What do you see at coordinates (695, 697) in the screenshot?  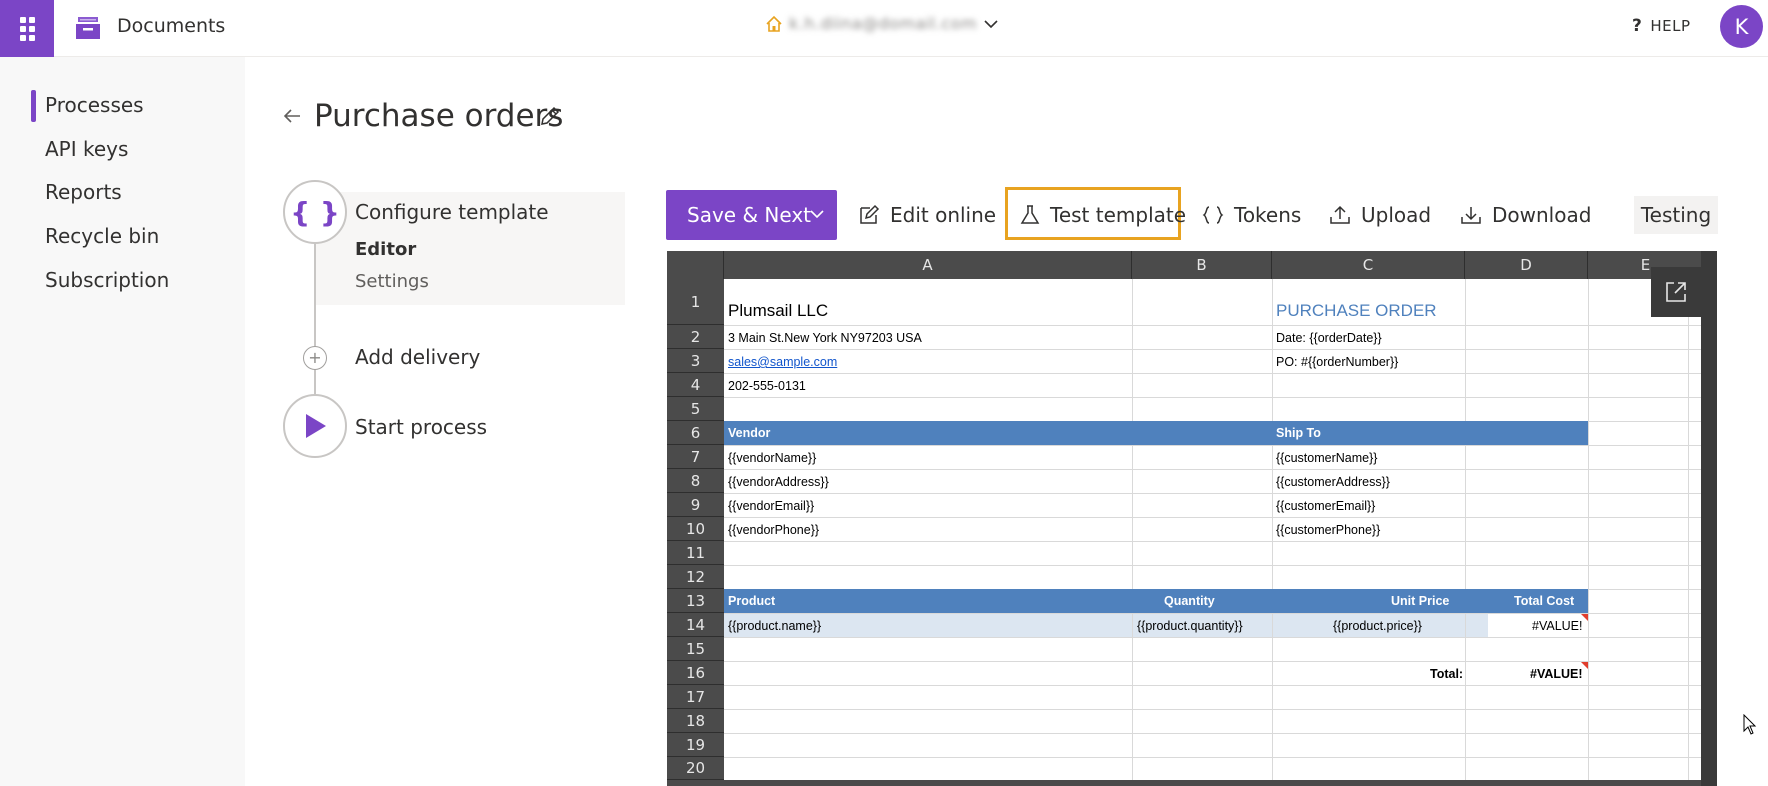 I see `row-header: 17` at bounding box center [695, 697].